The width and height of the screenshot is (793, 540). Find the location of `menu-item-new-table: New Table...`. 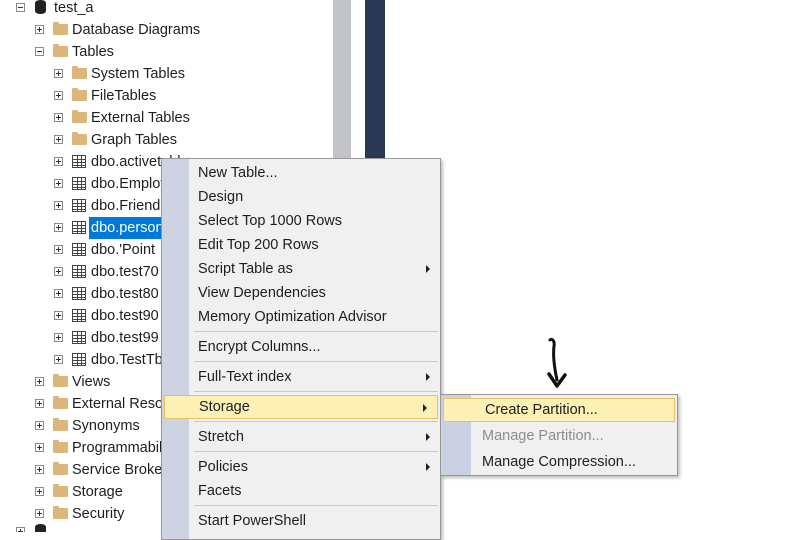

menu-item-new-table: New Table... is located at coordinates (301, 173).